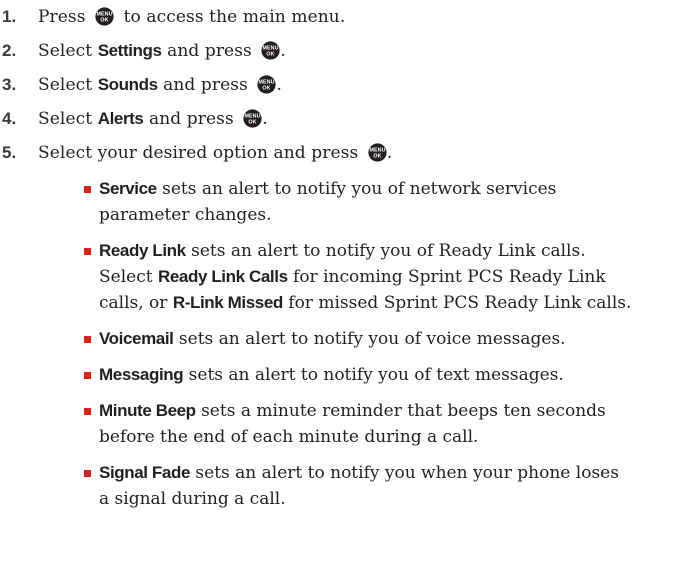 This screenshot has width=682, height=572. What do you see at coordinates (192, 499) in the screenshot?
I see `bullet-line: a signal during a call.` at bounding box center [192, 499].